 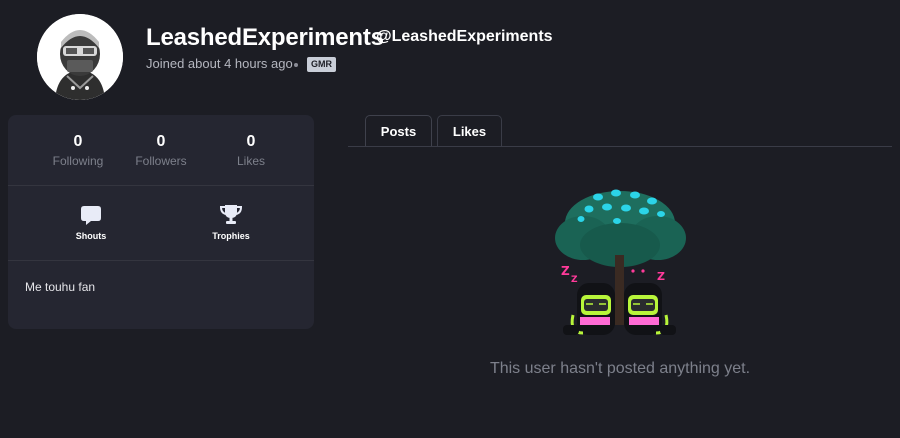 I want to click on shouts-label: Shouts, so click(x=91, y=236).